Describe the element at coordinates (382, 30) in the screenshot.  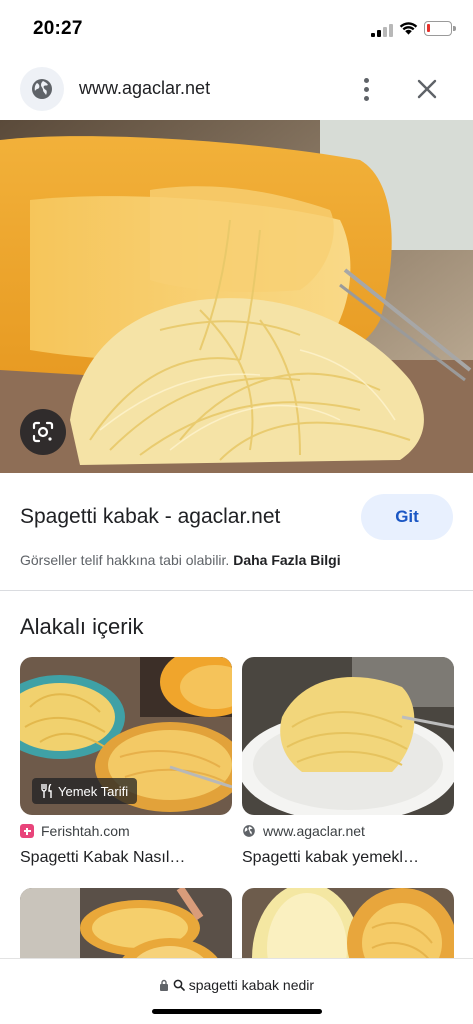
I see `signal-icon` at that location.